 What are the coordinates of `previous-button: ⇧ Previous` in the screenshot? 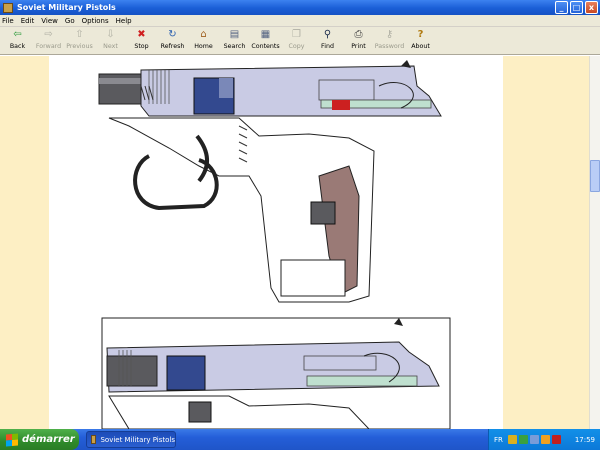 It's located at (79, 40).